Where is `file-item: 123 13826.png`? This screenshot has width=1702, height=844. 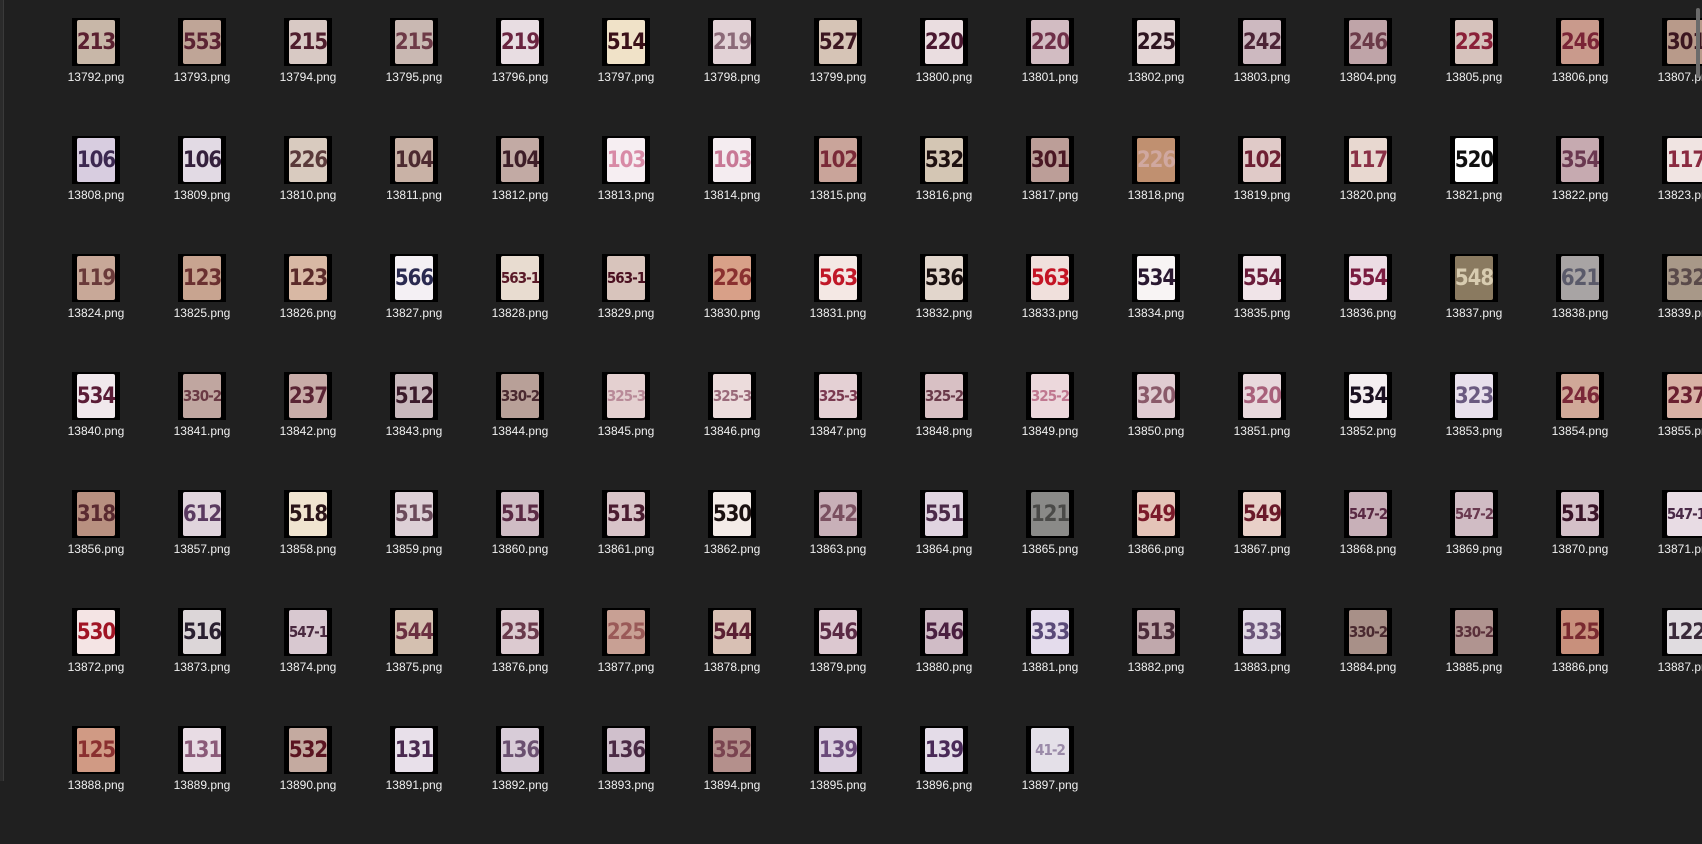 file-item: 123 13826.png is located at coordinates (309, 313).